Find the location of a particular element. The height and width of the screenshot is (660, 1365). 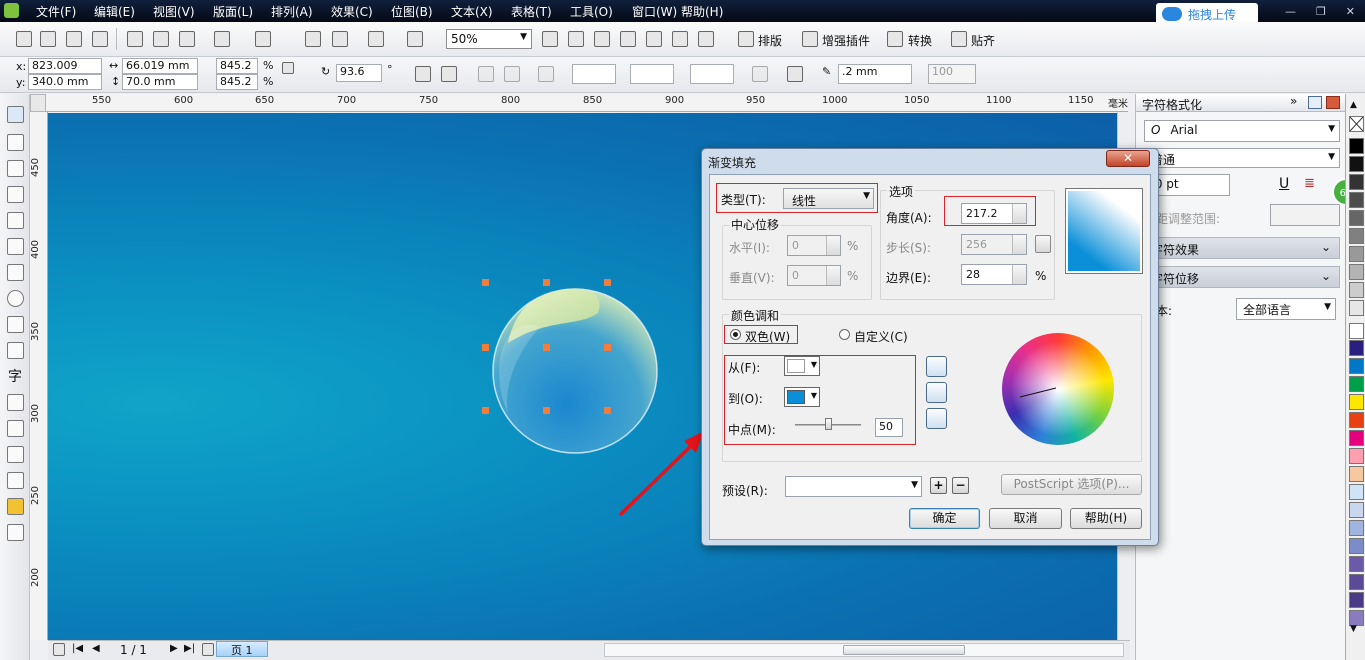

menu-effects: 效果(C) is located at coordinates (352, 11).